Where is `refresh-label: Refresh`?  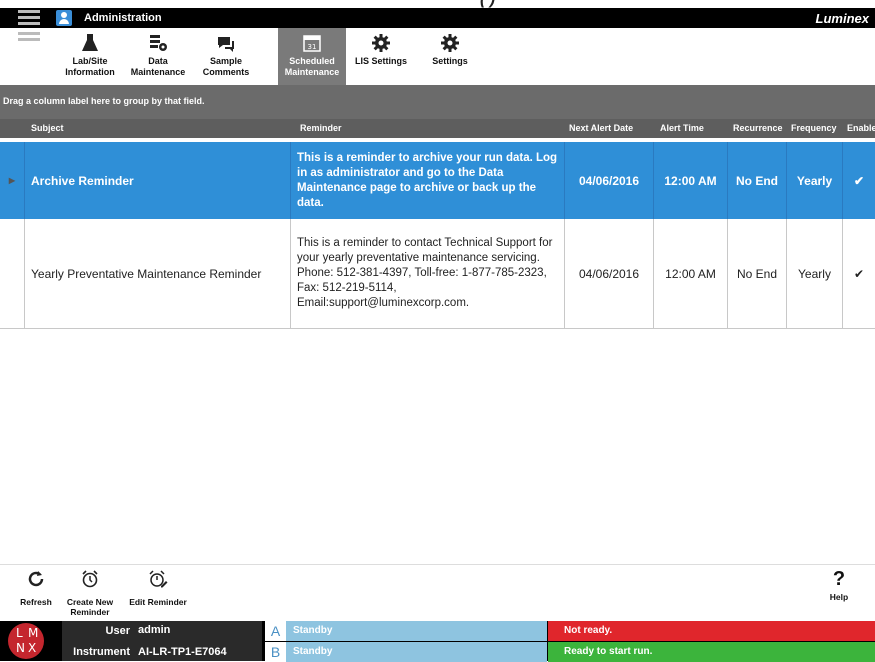 refresh-label: Refresh is located at coordinates (36, 602).